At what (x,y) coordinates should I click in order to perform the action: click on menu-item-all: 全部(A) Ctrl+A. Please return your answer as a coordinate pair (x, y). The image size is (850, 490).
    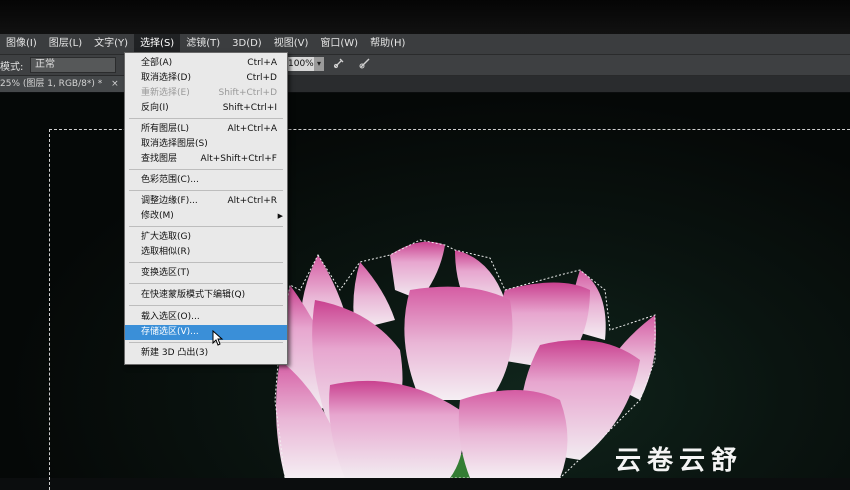
    Looking at the image, I should click on (206, 63).